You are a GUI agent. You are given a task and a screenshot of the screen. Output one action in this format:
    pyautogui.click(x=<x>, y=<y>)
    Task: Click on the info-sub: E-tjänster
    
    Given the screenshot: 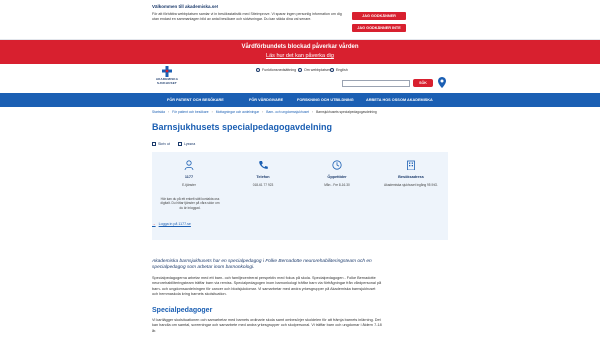 What is the action you would take?
    pyautogui.click(x=189, y=185)
    